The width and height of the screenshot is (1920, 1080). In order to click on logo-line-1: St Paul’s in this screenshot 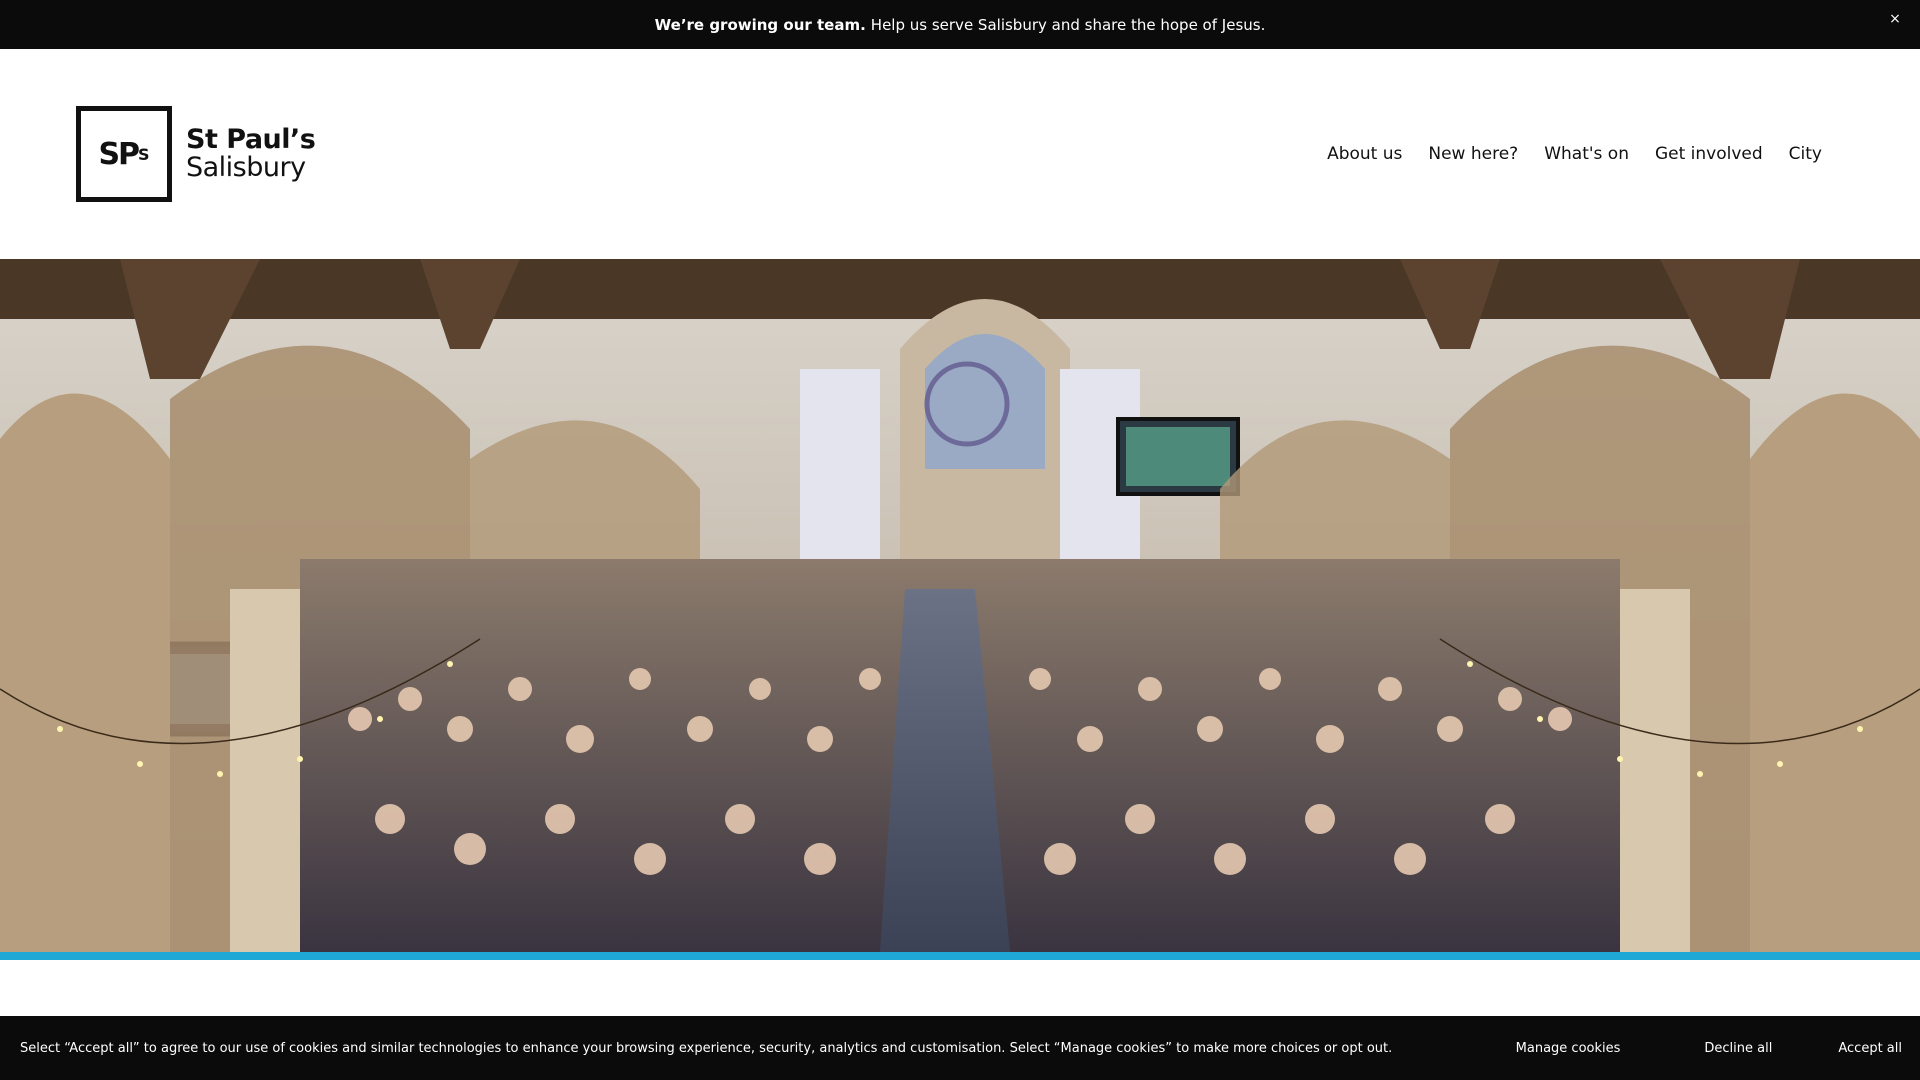, I will do `click(251, 139)`.